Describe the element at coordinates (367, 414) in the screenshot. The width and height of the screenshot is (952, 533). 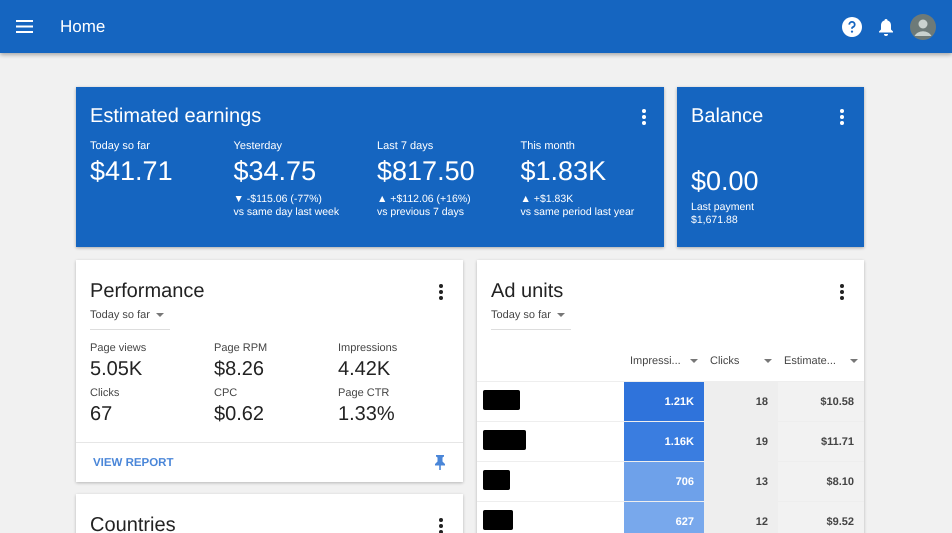
I see `metric-value: 1.33%` at that location.